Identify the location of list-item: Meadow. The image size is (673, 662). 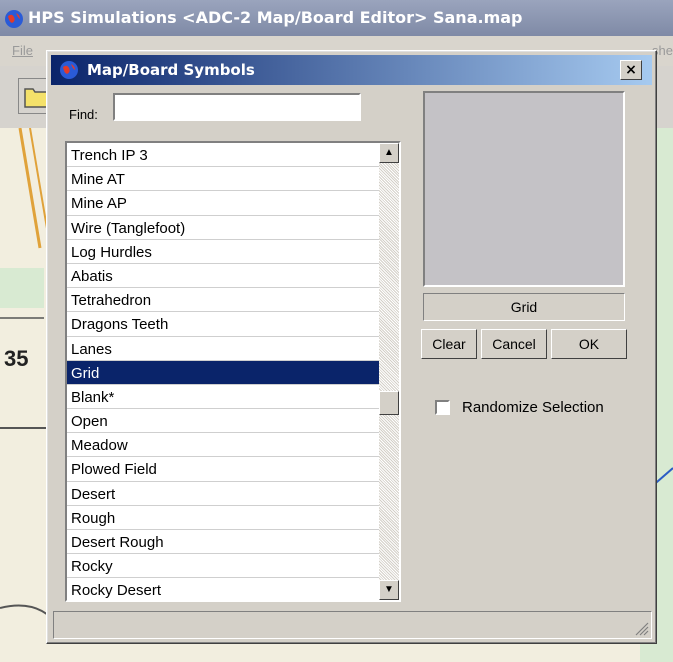
(224, 445).